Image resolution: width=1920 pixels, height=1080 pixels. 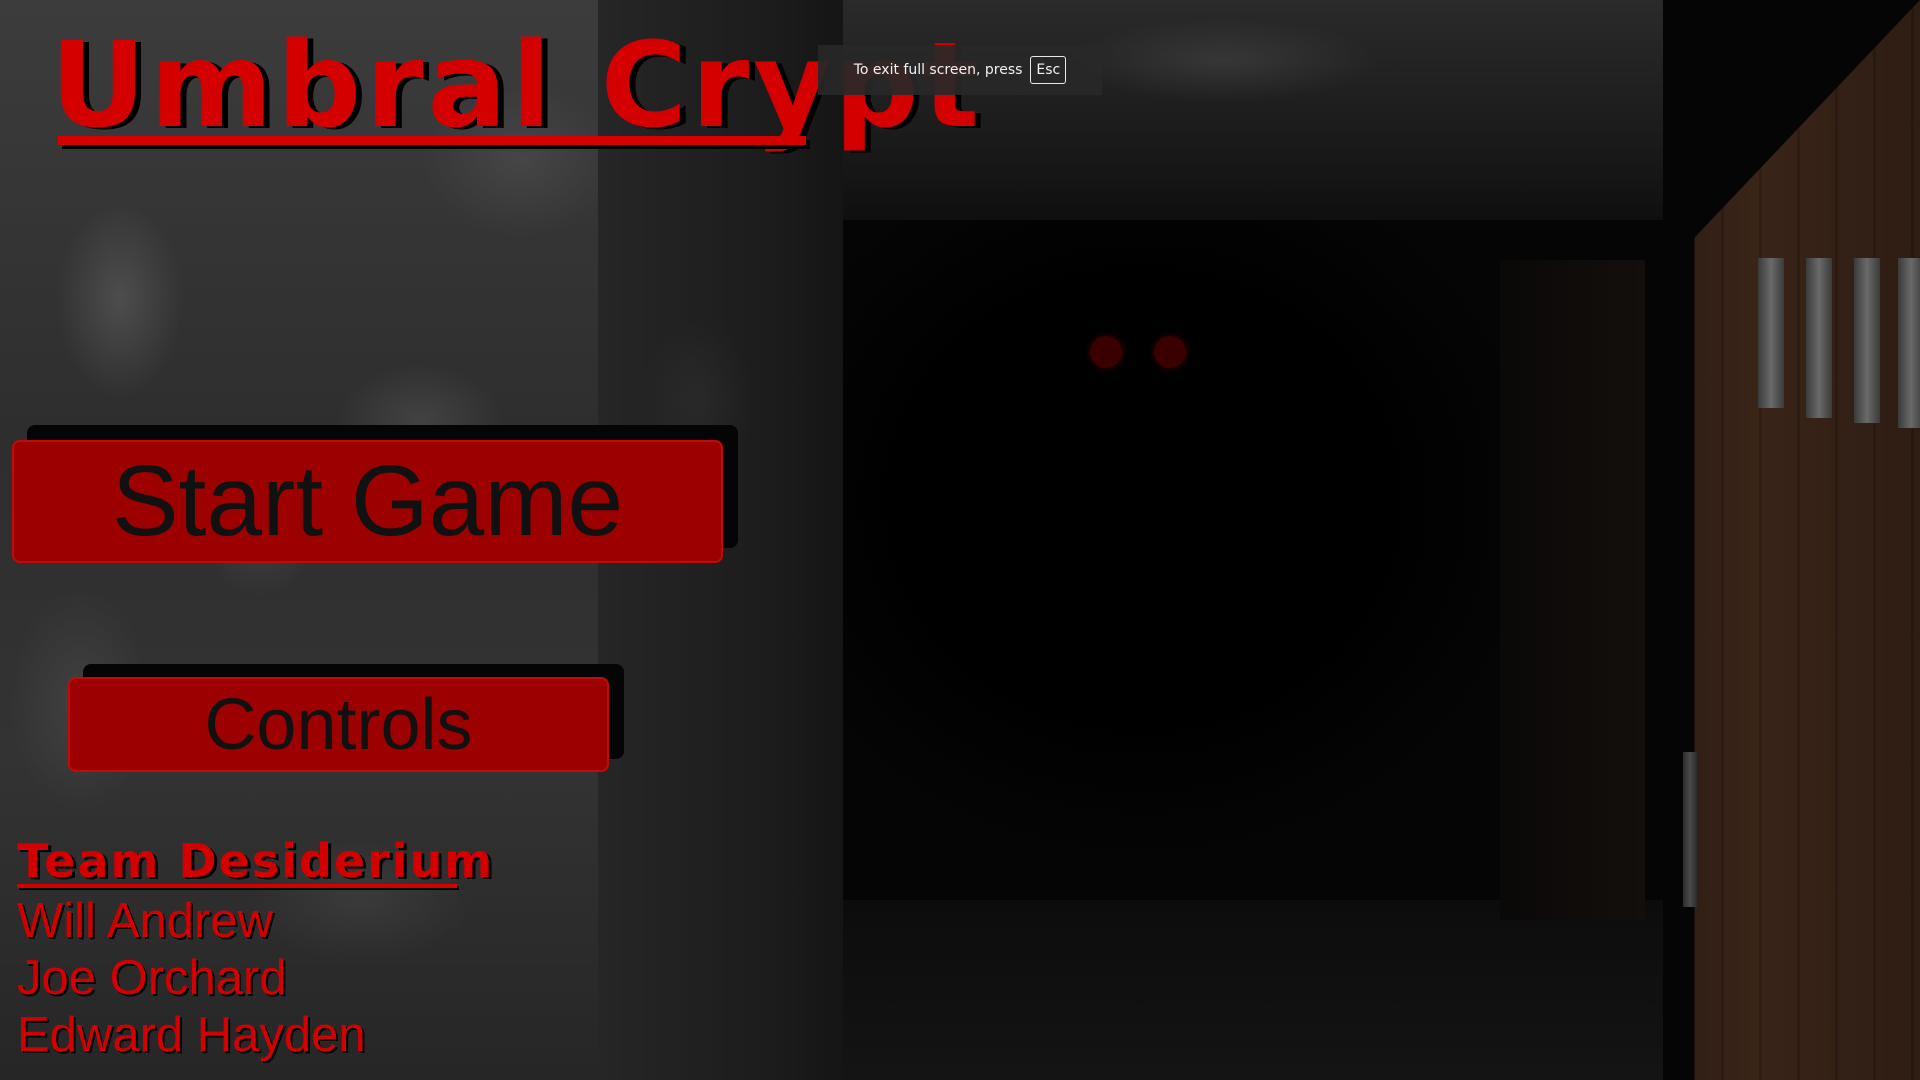 I want to click on fullscreen-exit-notice: To exit full screen, press Esc, so click(x=960, y=70).